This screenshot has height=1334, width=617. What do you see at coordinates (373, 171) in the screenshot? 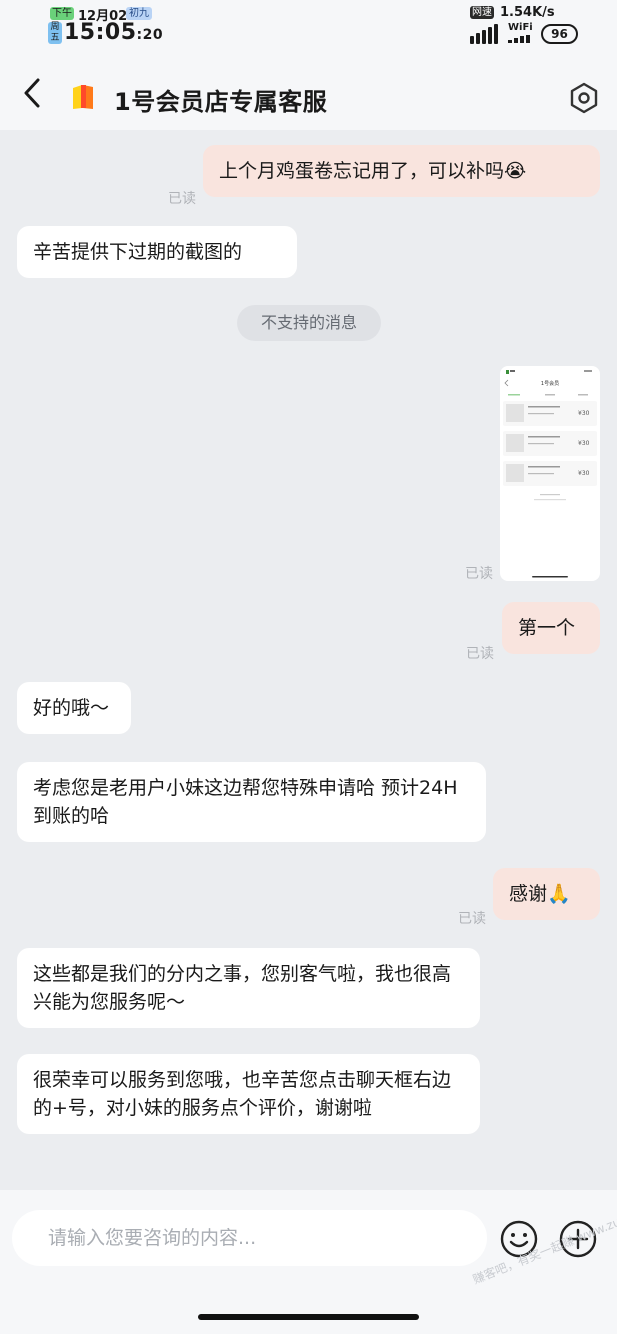
I see `message-text: 上个月鸡蛋卷忘记用了，可以补吗😭` at bounding box center [373, 171].